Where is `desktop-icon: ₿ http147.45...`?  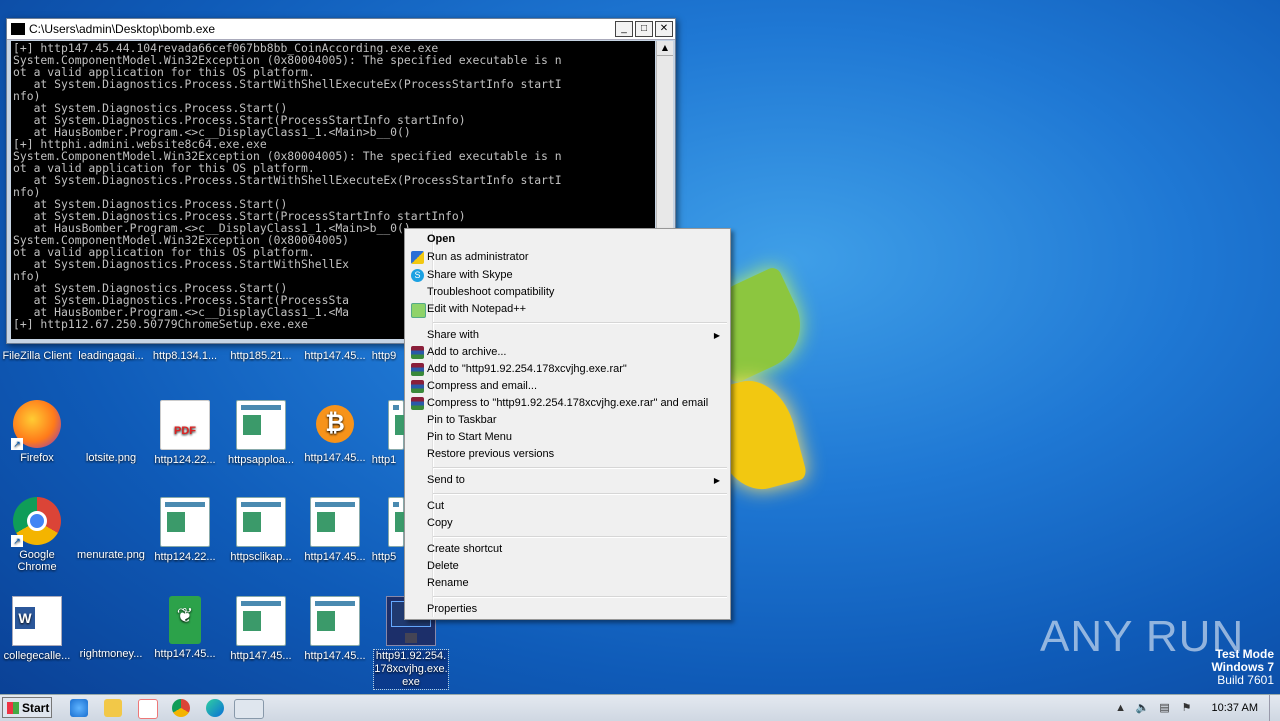
desktop-icon: ₿ http147.45... is located at coordinates (335, 432).